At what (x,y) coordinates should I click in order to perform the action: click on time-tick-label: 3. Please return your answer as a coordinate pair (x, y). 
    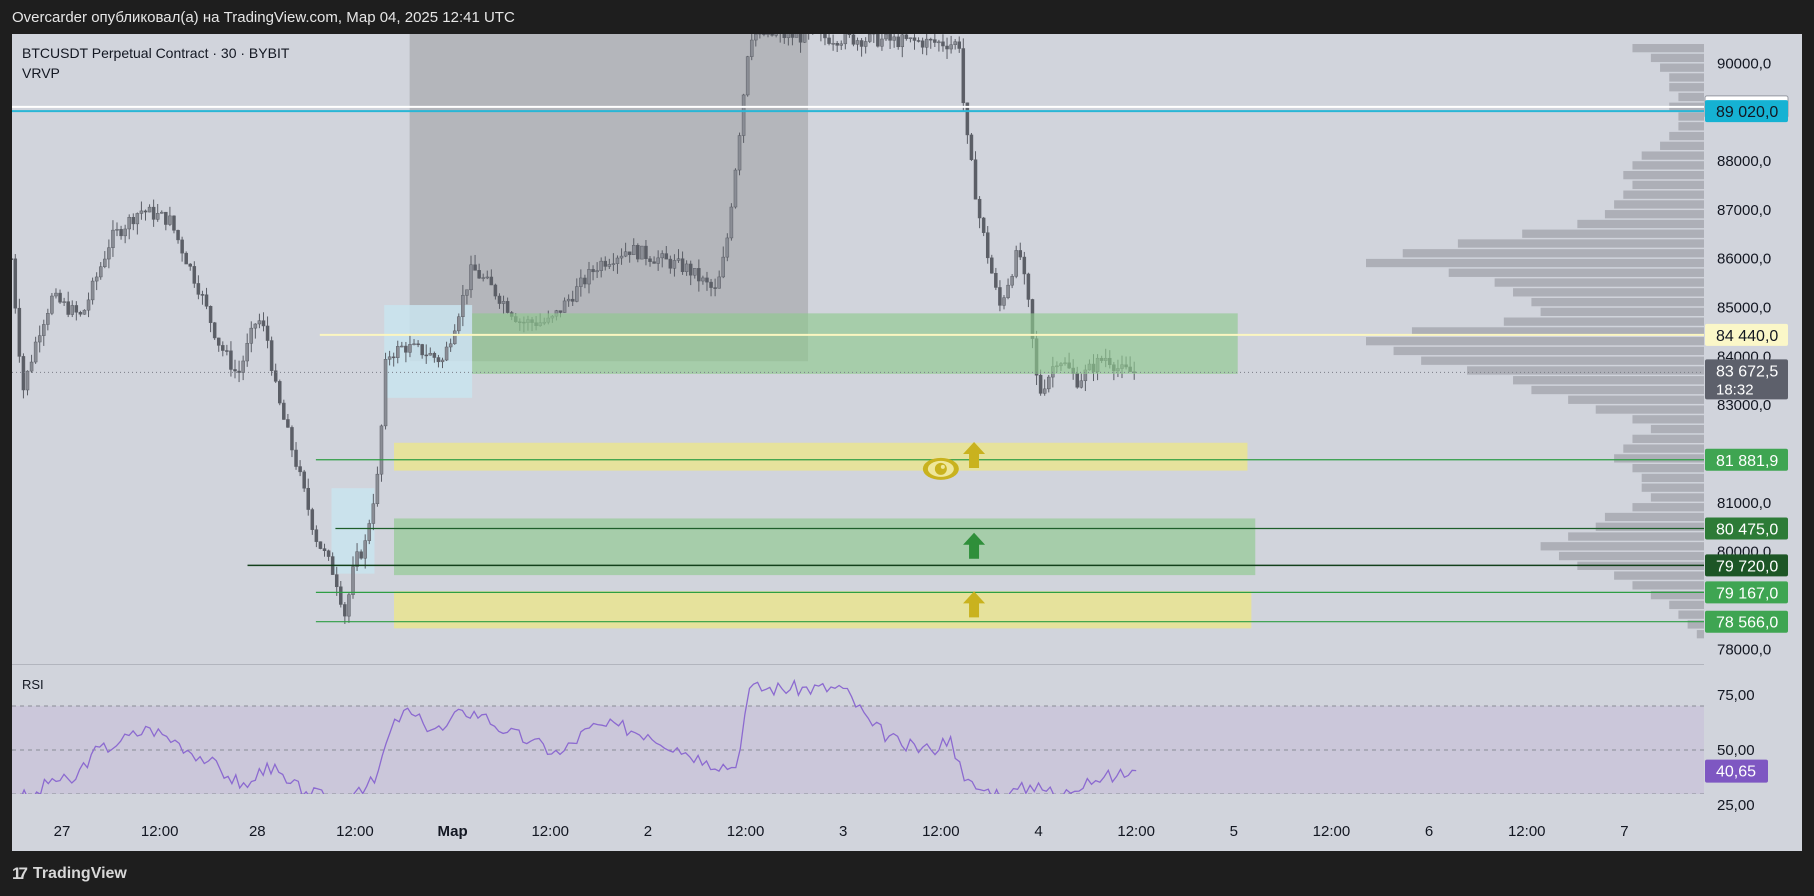
    Looking at the image, I should click on (843, 831).